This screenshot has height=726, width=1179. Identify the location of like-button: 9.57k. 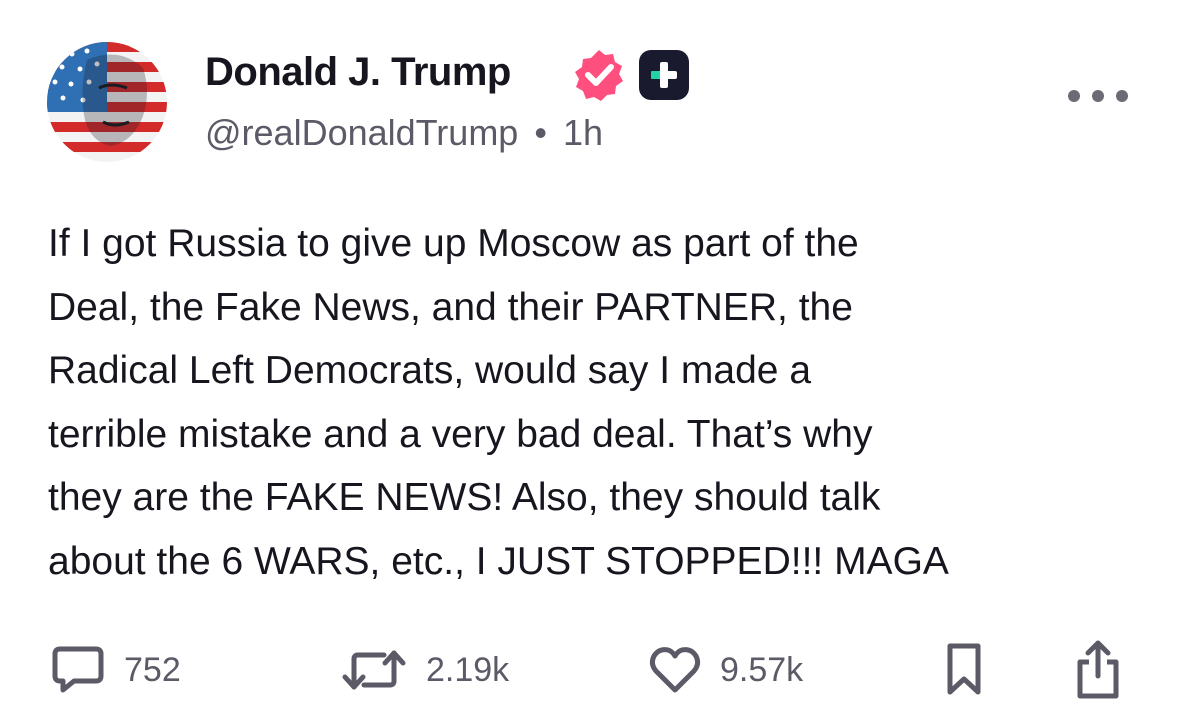
(725, 670).